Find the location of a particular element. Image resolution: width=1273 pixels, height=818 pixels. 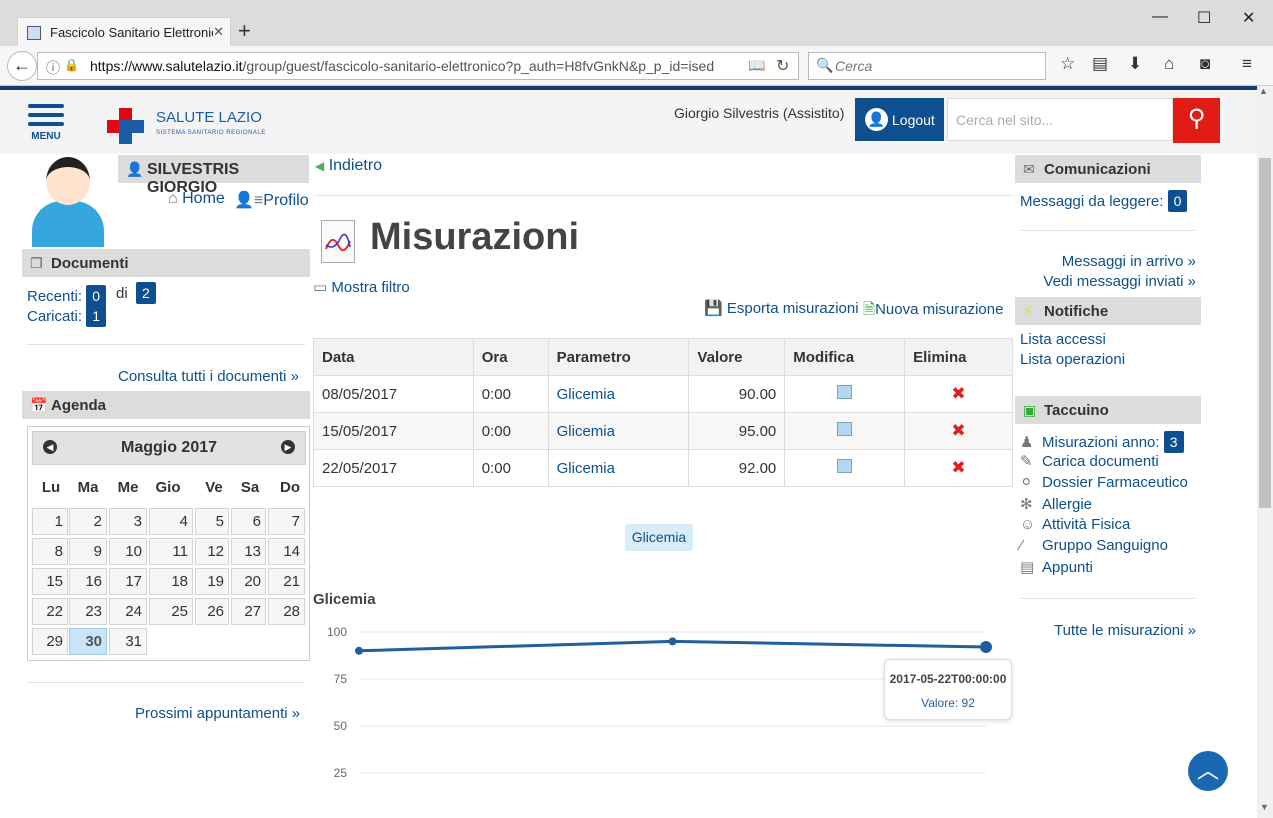

calendar-day: 28 is located at coordinates (286, 611).